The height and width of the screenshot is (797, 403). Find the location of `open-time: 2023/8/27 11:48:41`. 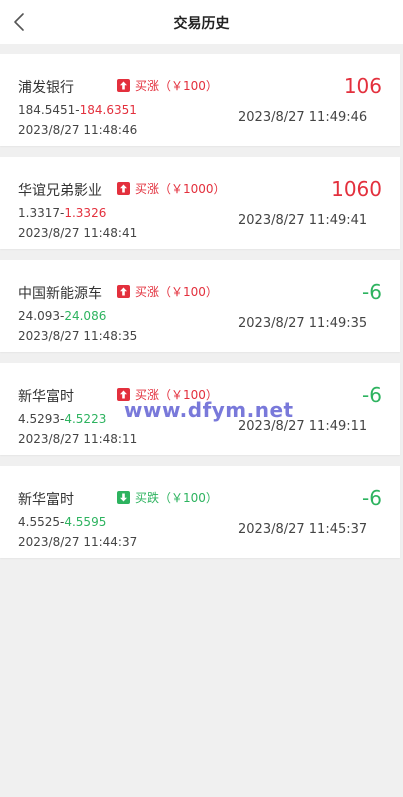

open-time: 2023/8/27 11:48:41 is located at coordinates (78, 233).